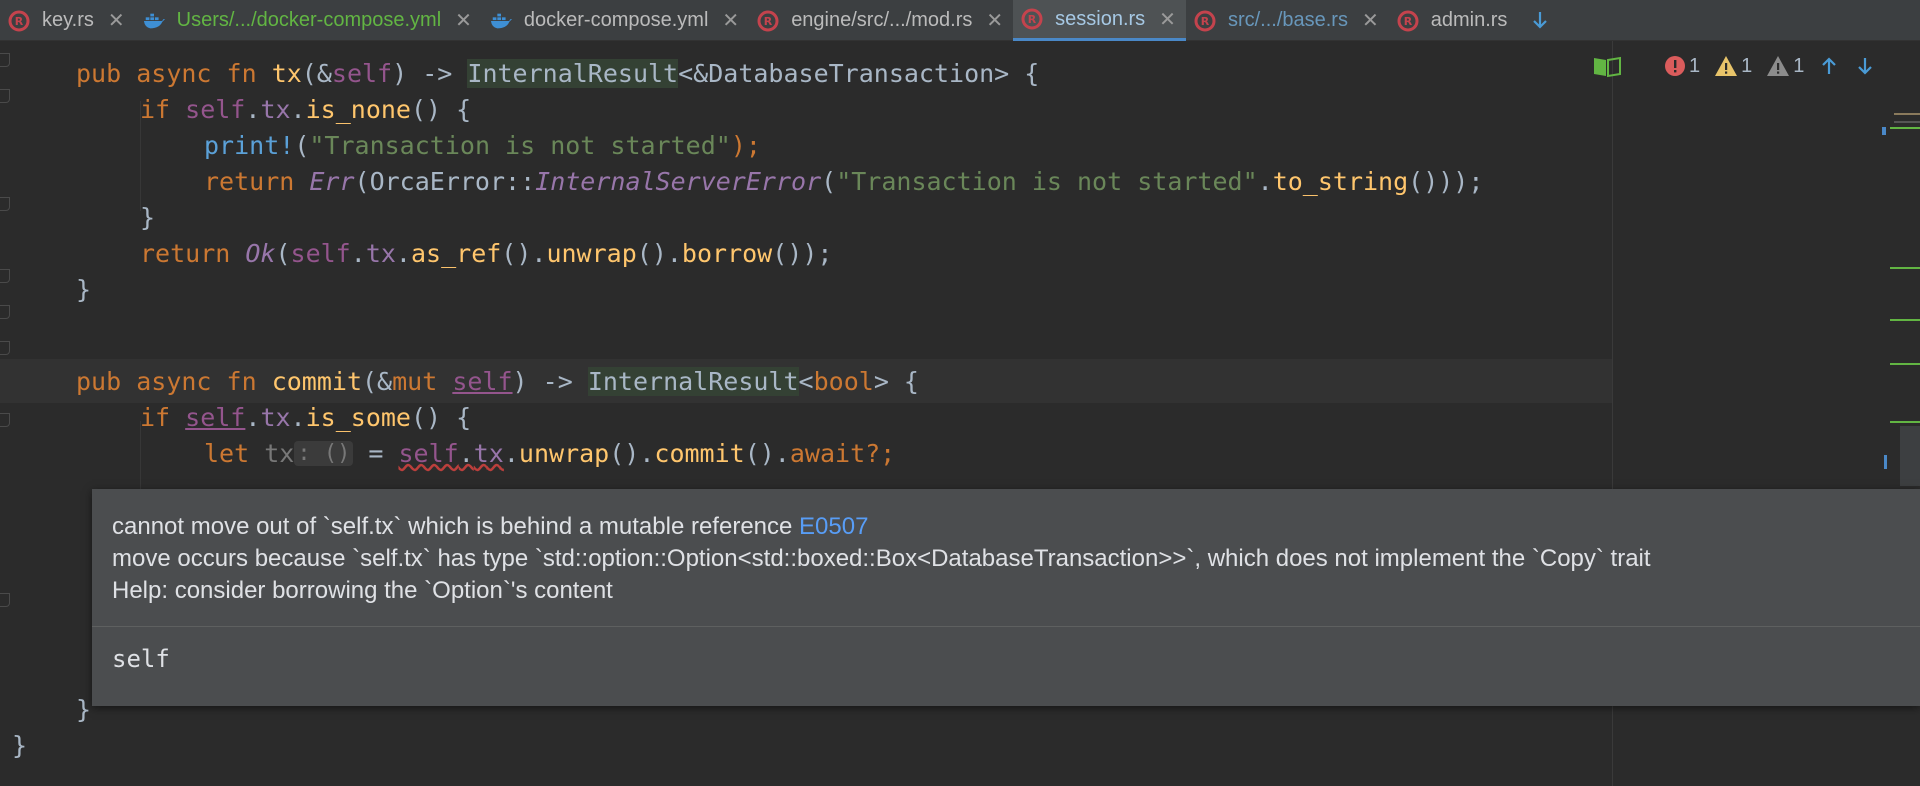 The image size is (1920, 786). I want to click on tab-key-rs: R key.rs ✕, so click(67, 20).